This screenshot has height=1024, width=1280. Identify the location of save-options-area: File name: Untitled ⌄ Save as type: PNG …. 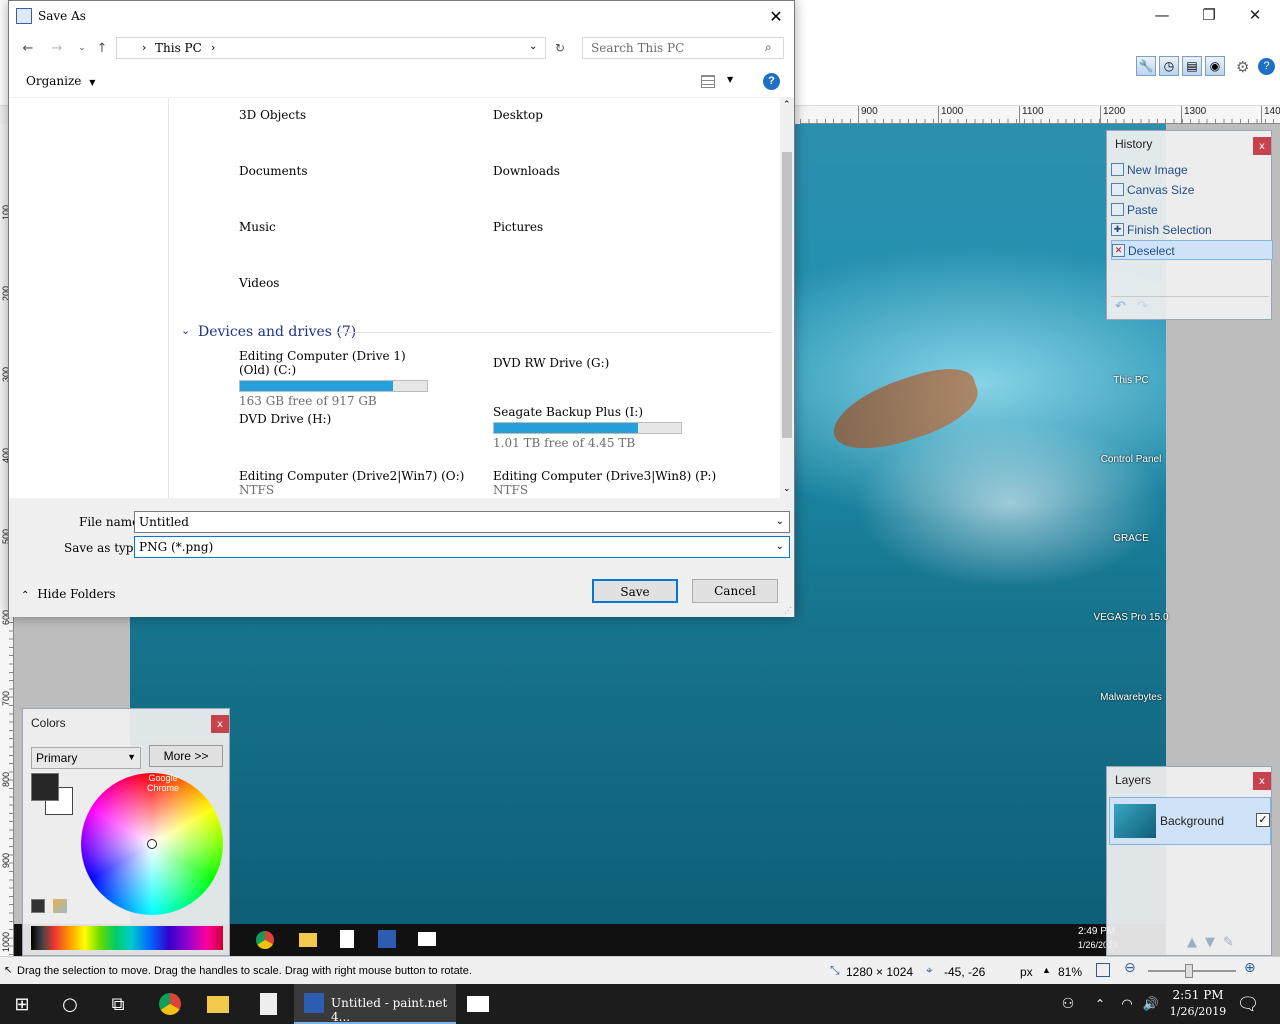
(401, 557).